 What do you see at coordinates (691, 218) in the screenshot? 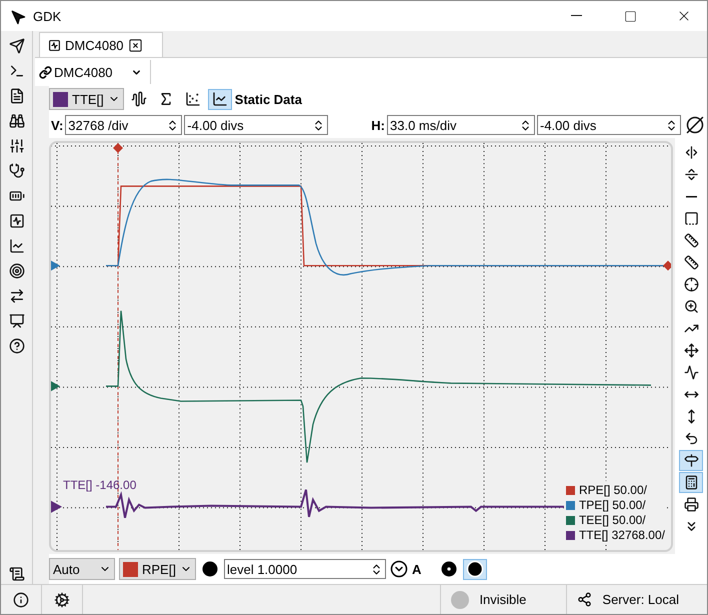
I see `square-ruler-icon` at bounding box center [691, 218].